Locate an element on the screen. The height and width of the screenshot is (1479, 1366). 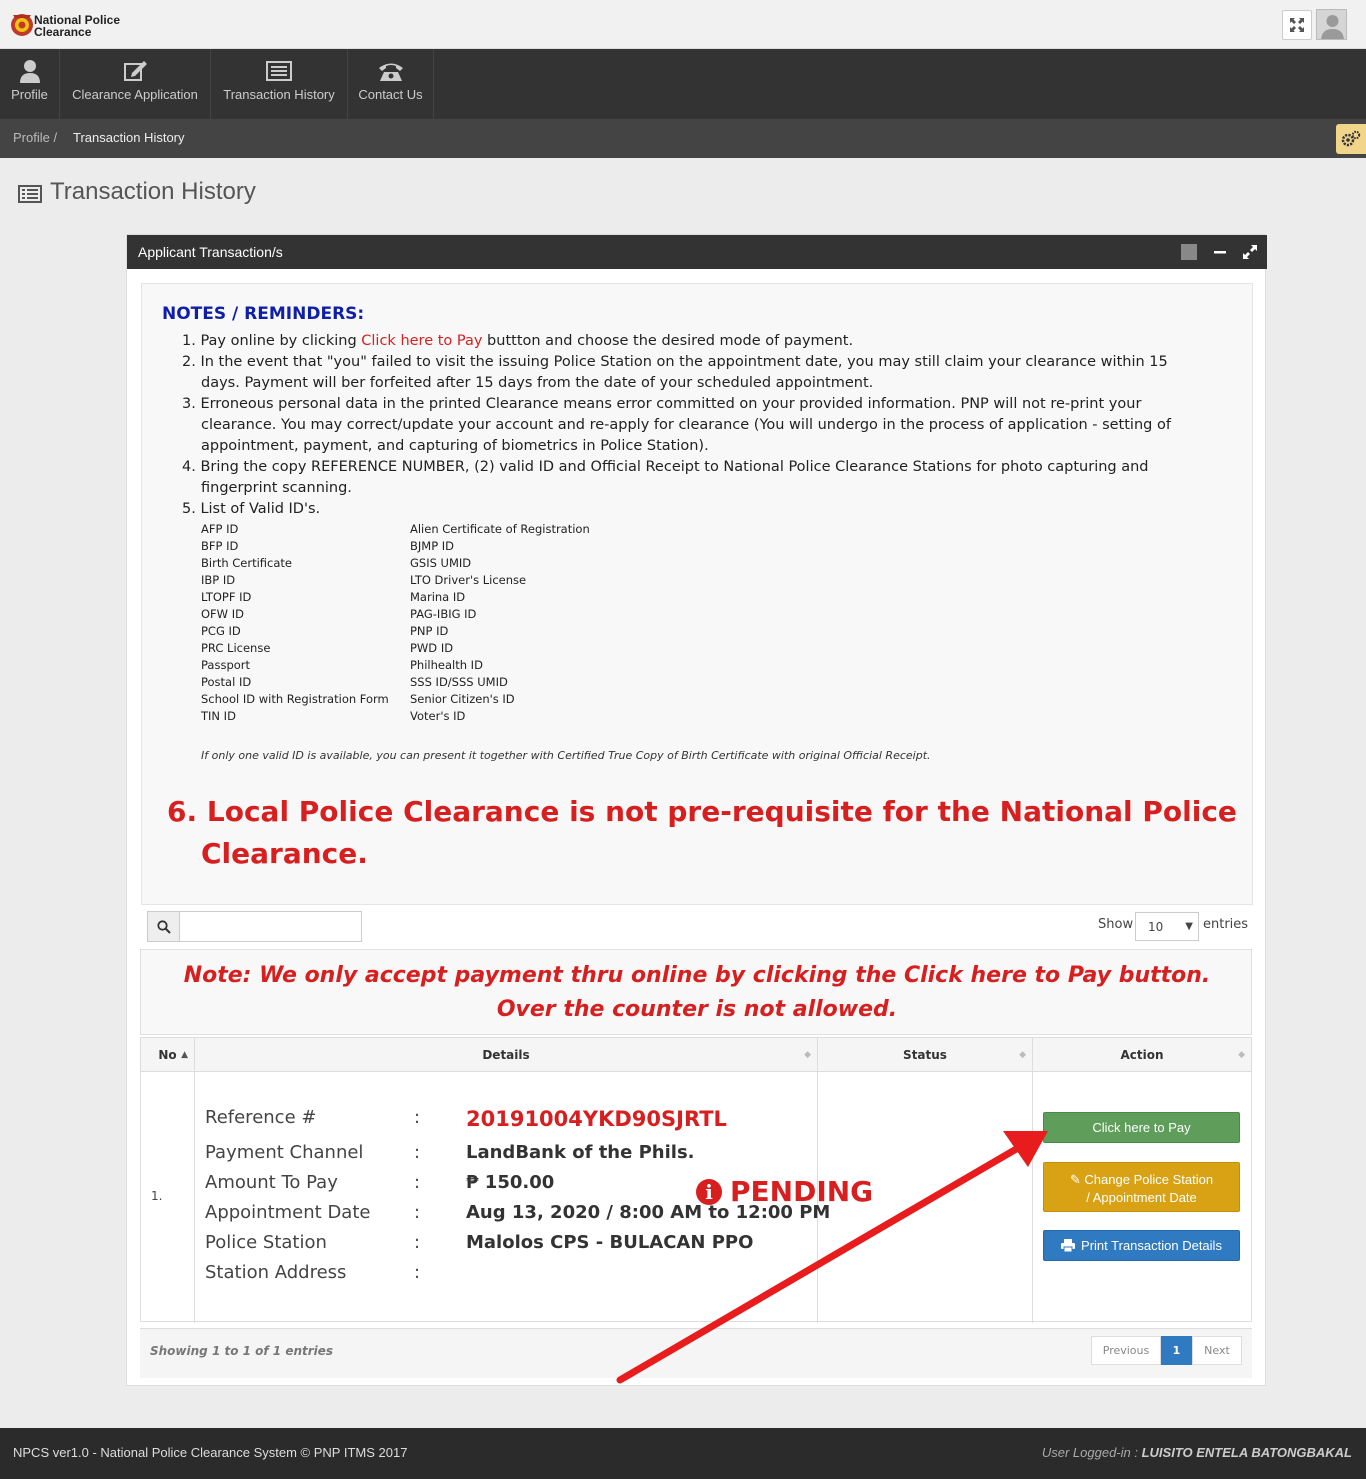
table-header-action: Action ◆ is located at coordinates (1142, 1055).